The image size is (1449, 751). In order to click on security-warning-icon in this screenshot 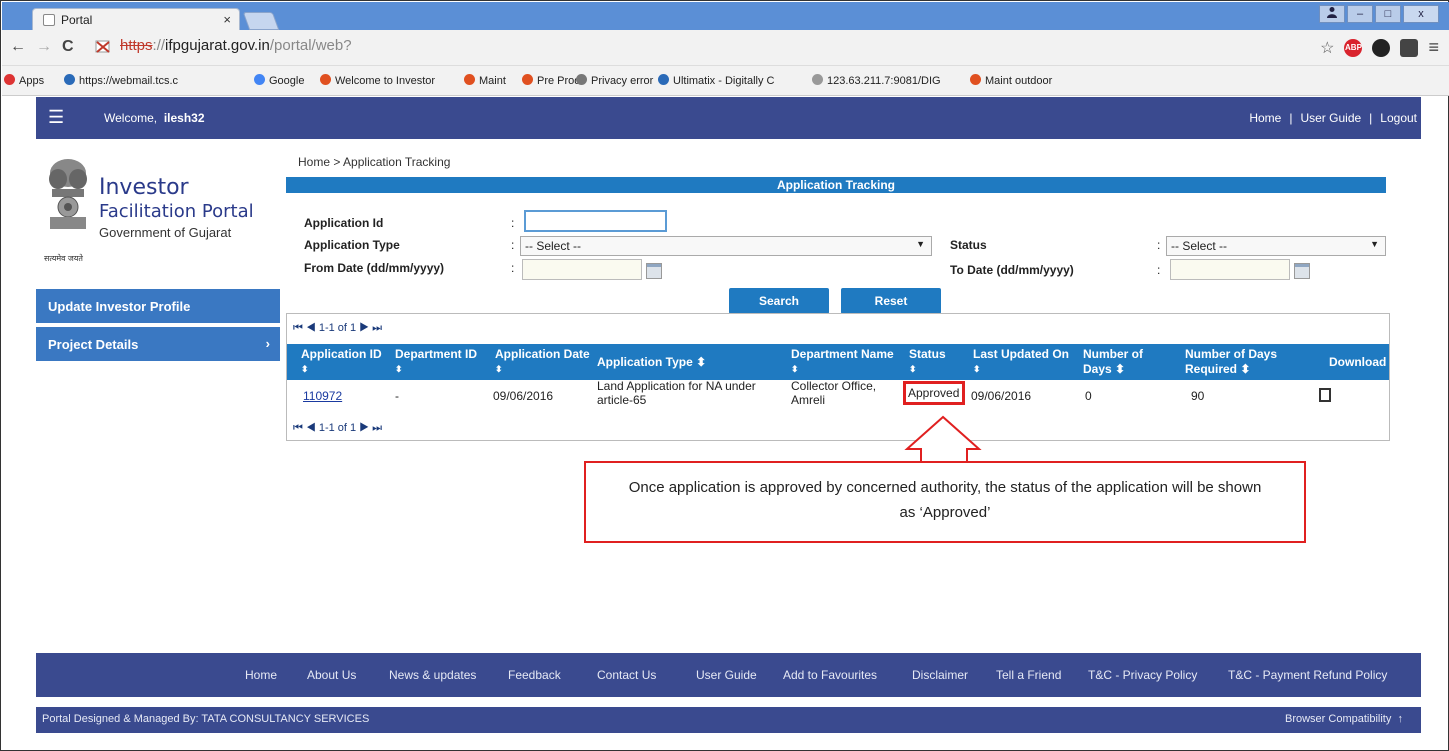, I will do `click(104, 48)`.